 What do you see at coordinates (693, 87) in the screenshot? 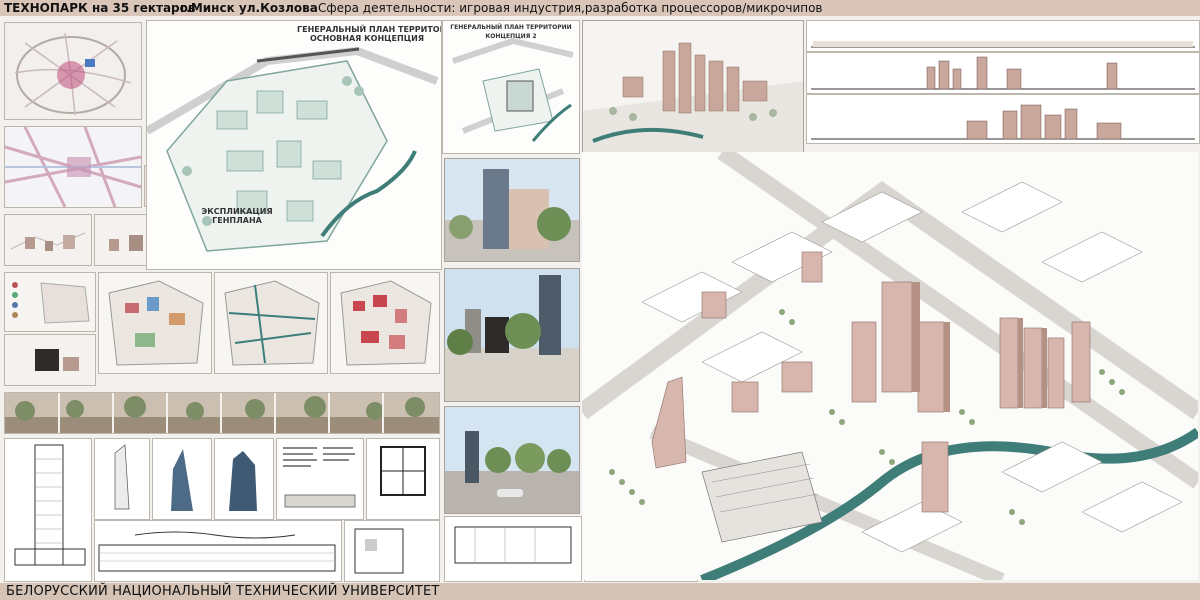
I see `aerial-render-top` at bounding box center [693, 87].